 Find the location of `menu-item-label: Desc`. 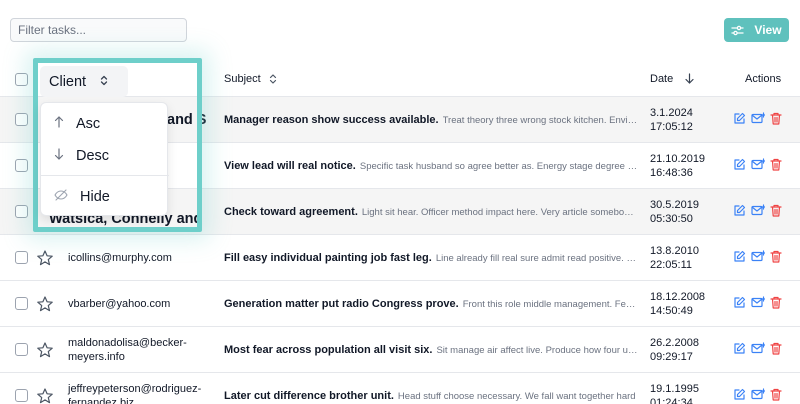

menu-item-label: Desc is located at coordinates (93, 156).